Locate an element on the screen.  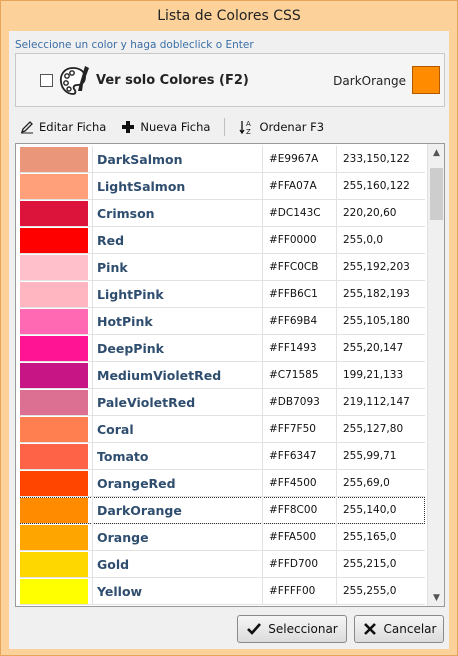
hex-code-cell: #FFA500 is located at coordinates (299, 537).